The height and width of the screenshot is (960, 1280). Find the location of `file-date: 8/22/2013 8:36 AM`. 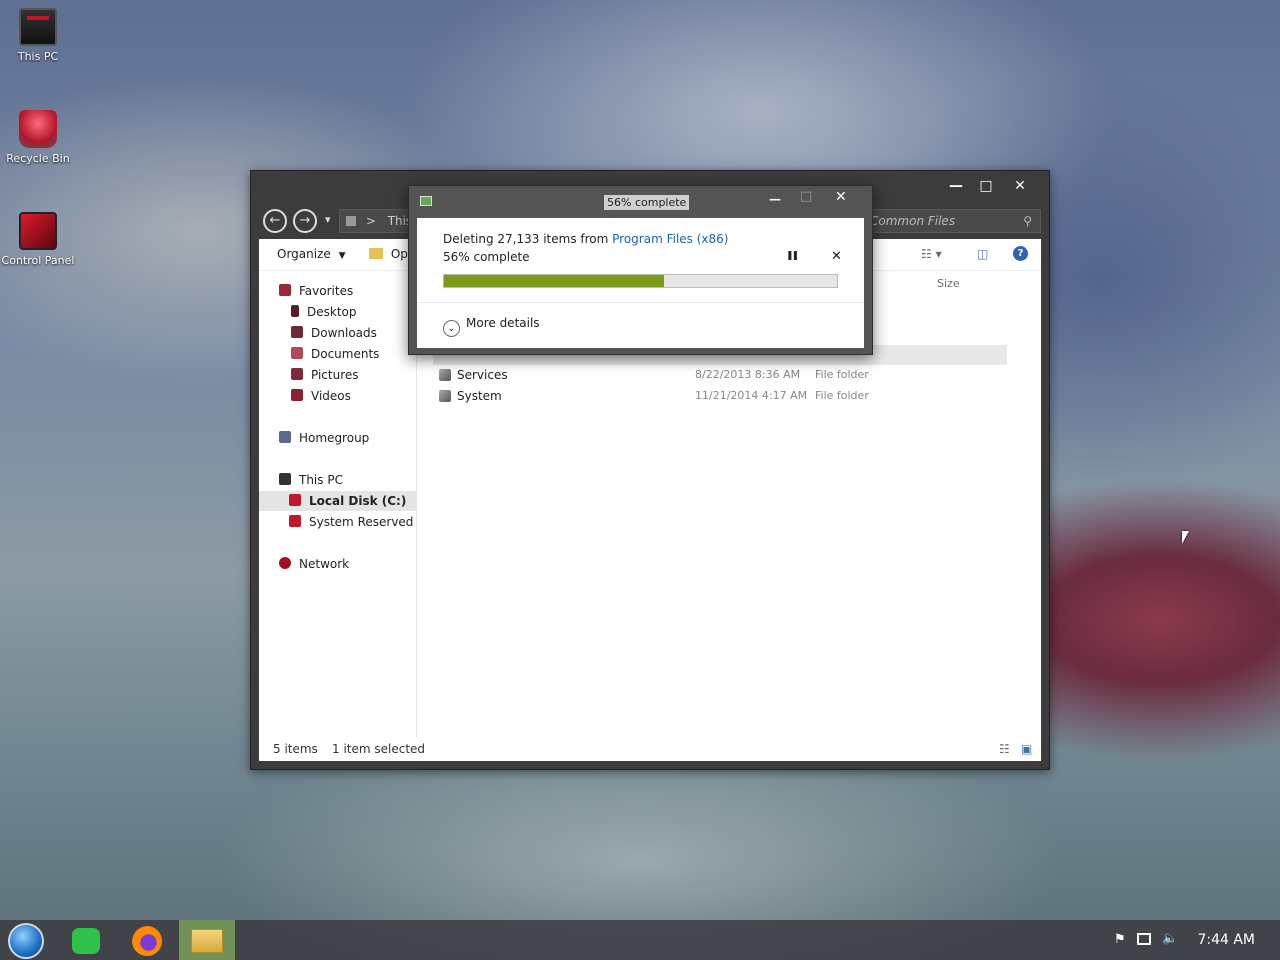

file-date: 8/22/2013 8:36 AM is located at coordinates (748, 374).